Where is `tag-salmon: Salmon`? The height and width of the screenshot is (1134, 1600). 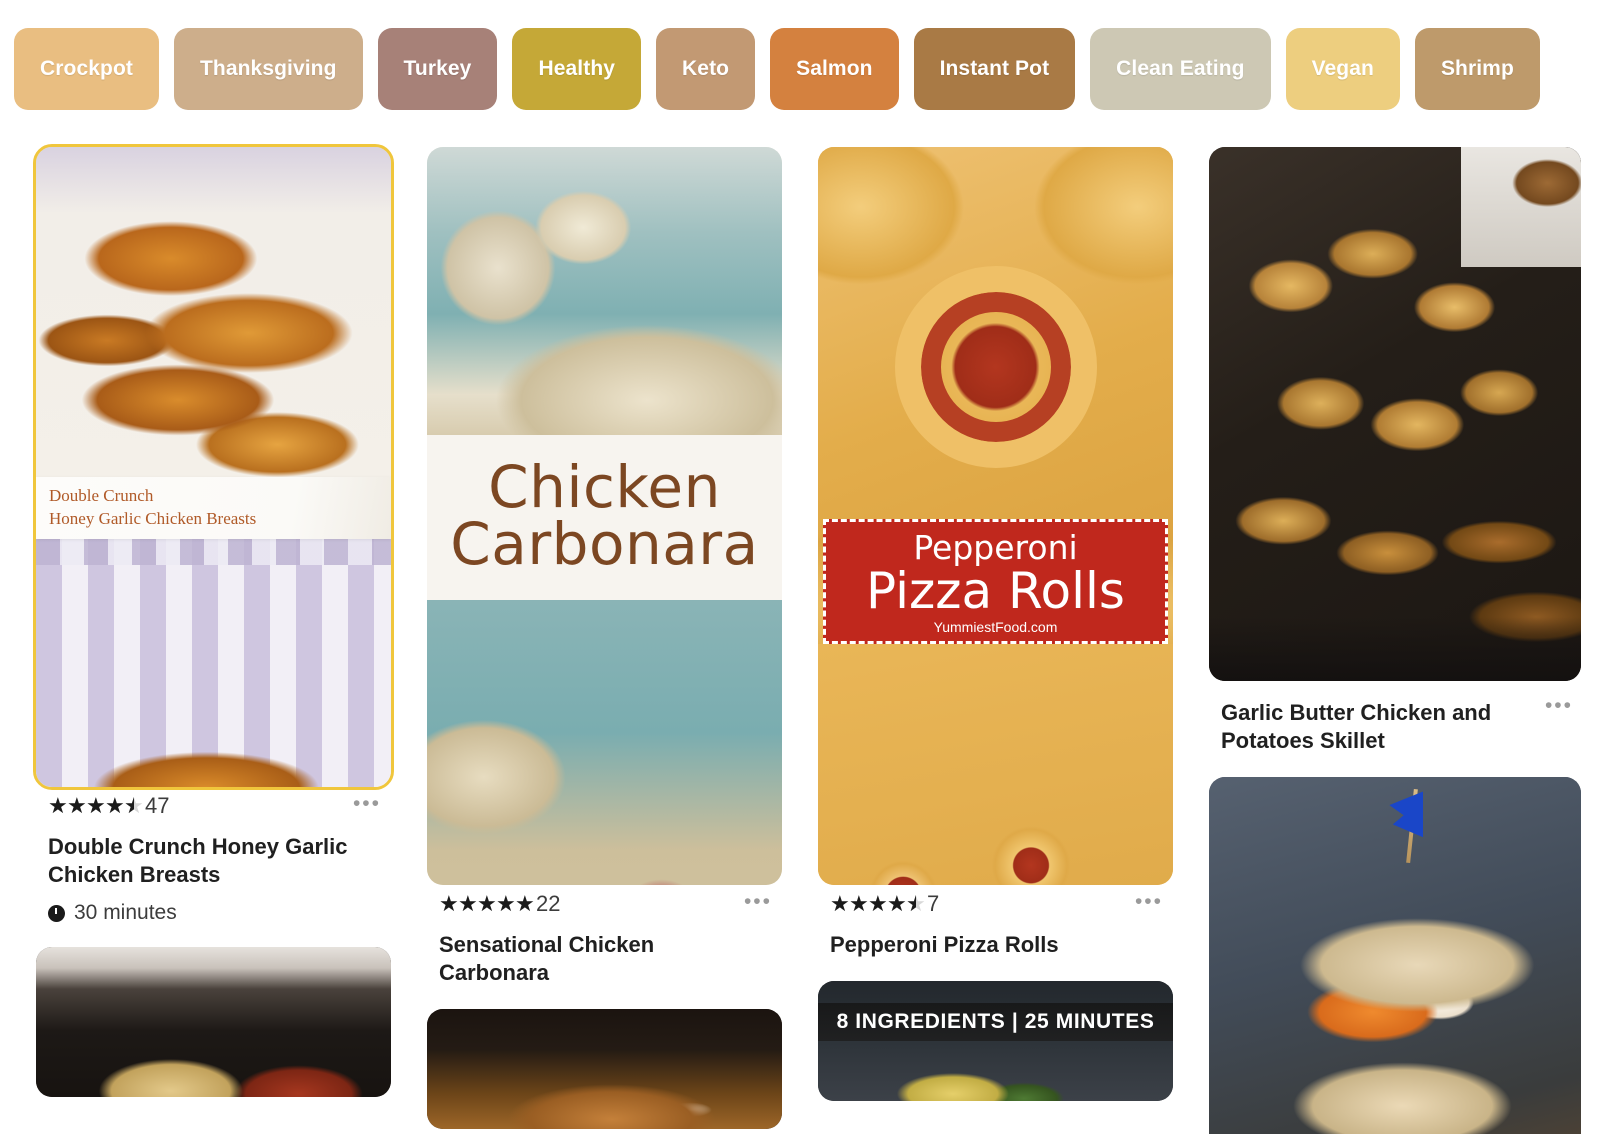 tag-salmon: Salmon is located at coordinates (834, 69).